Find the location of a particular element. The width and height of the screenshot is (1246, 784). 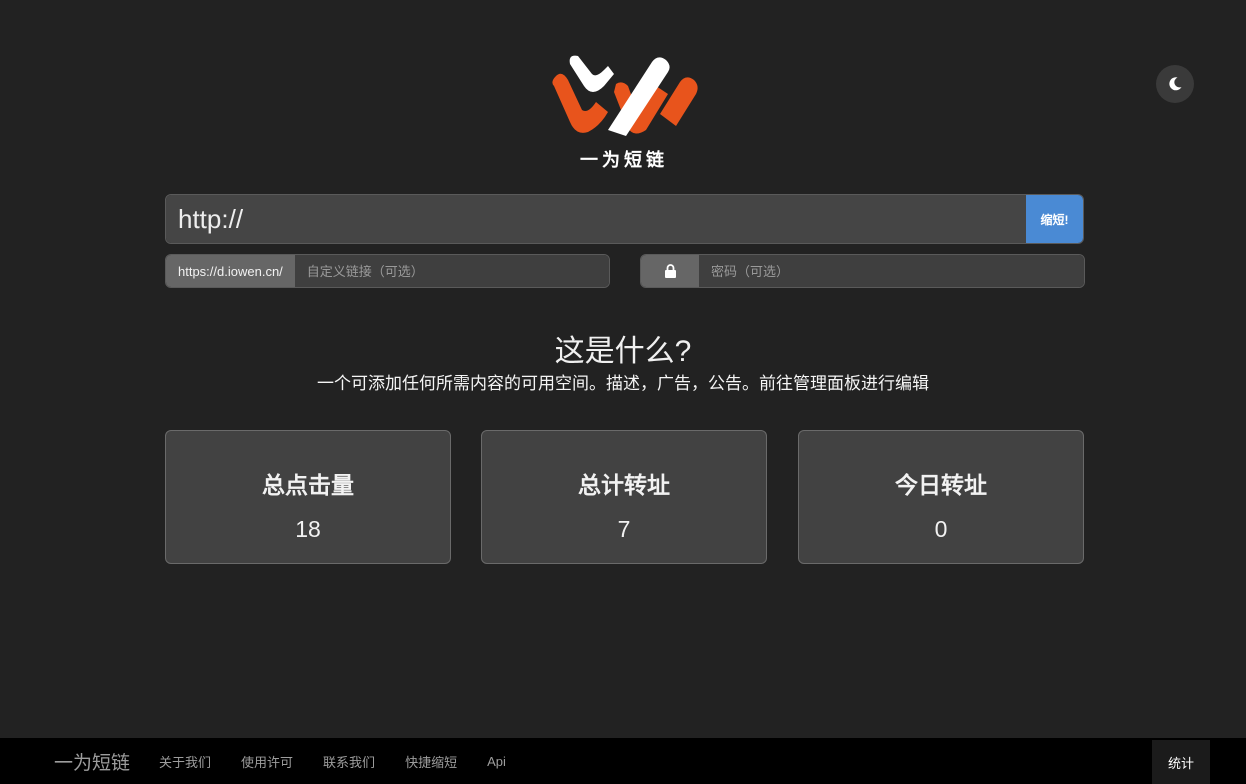

stat-card-today-links: 今日转址 0 is located at coordinates (941, 497).